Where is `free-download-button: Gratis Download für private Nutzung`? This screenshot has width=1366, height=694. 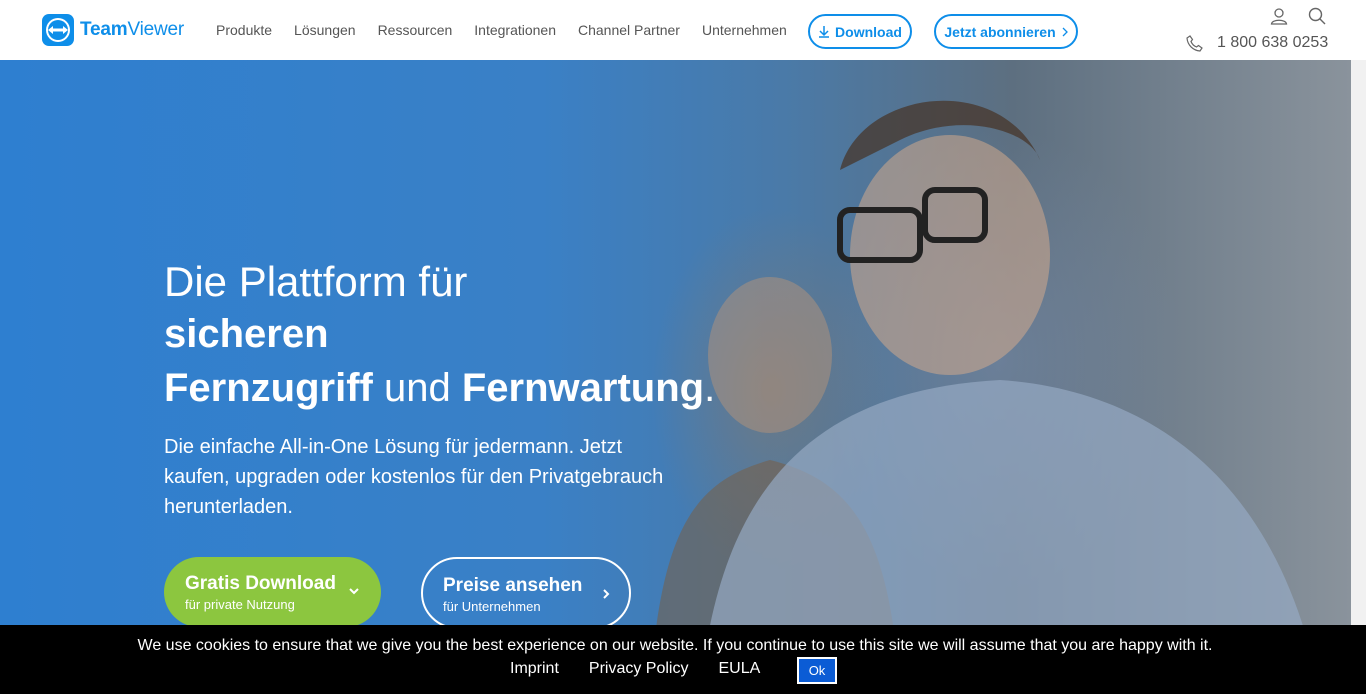
free-download-button: Gratis Download für private Nutzung is located at coordinates (272, 592).